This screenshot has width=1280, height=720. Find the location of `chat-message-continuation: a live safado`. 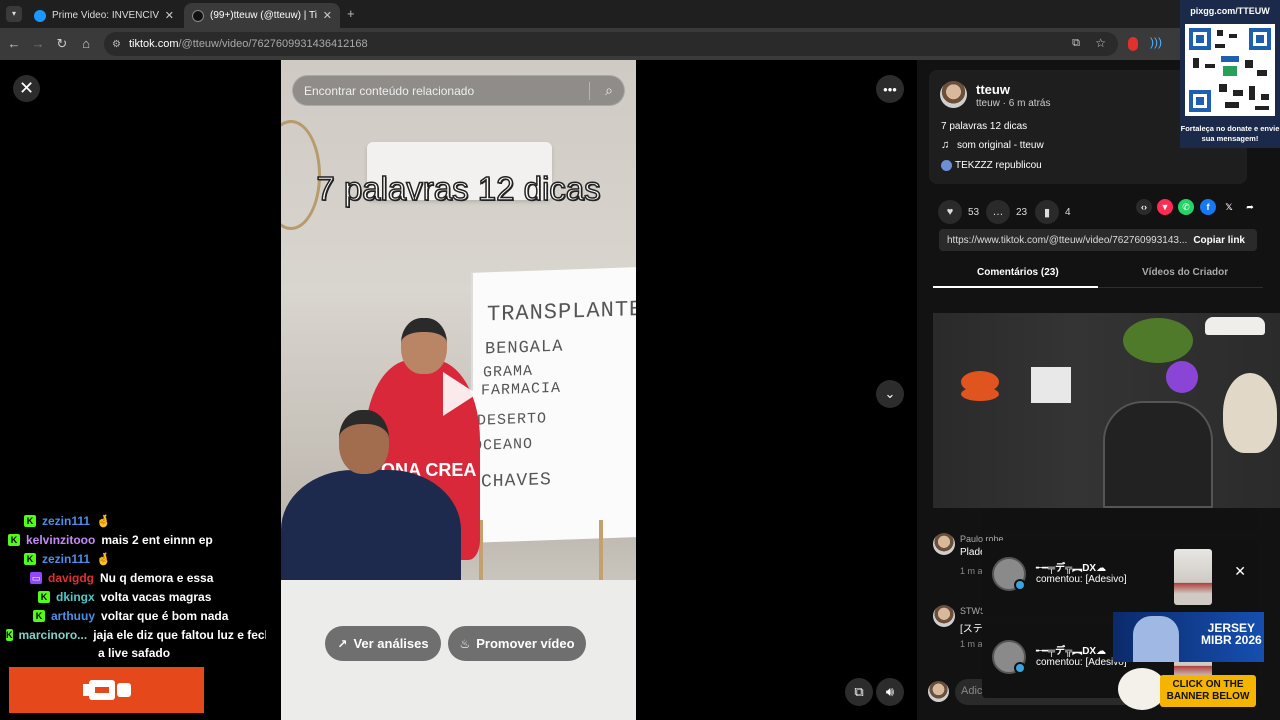

chat-message-continuation: a live safado is located at coordinates (134, 653).